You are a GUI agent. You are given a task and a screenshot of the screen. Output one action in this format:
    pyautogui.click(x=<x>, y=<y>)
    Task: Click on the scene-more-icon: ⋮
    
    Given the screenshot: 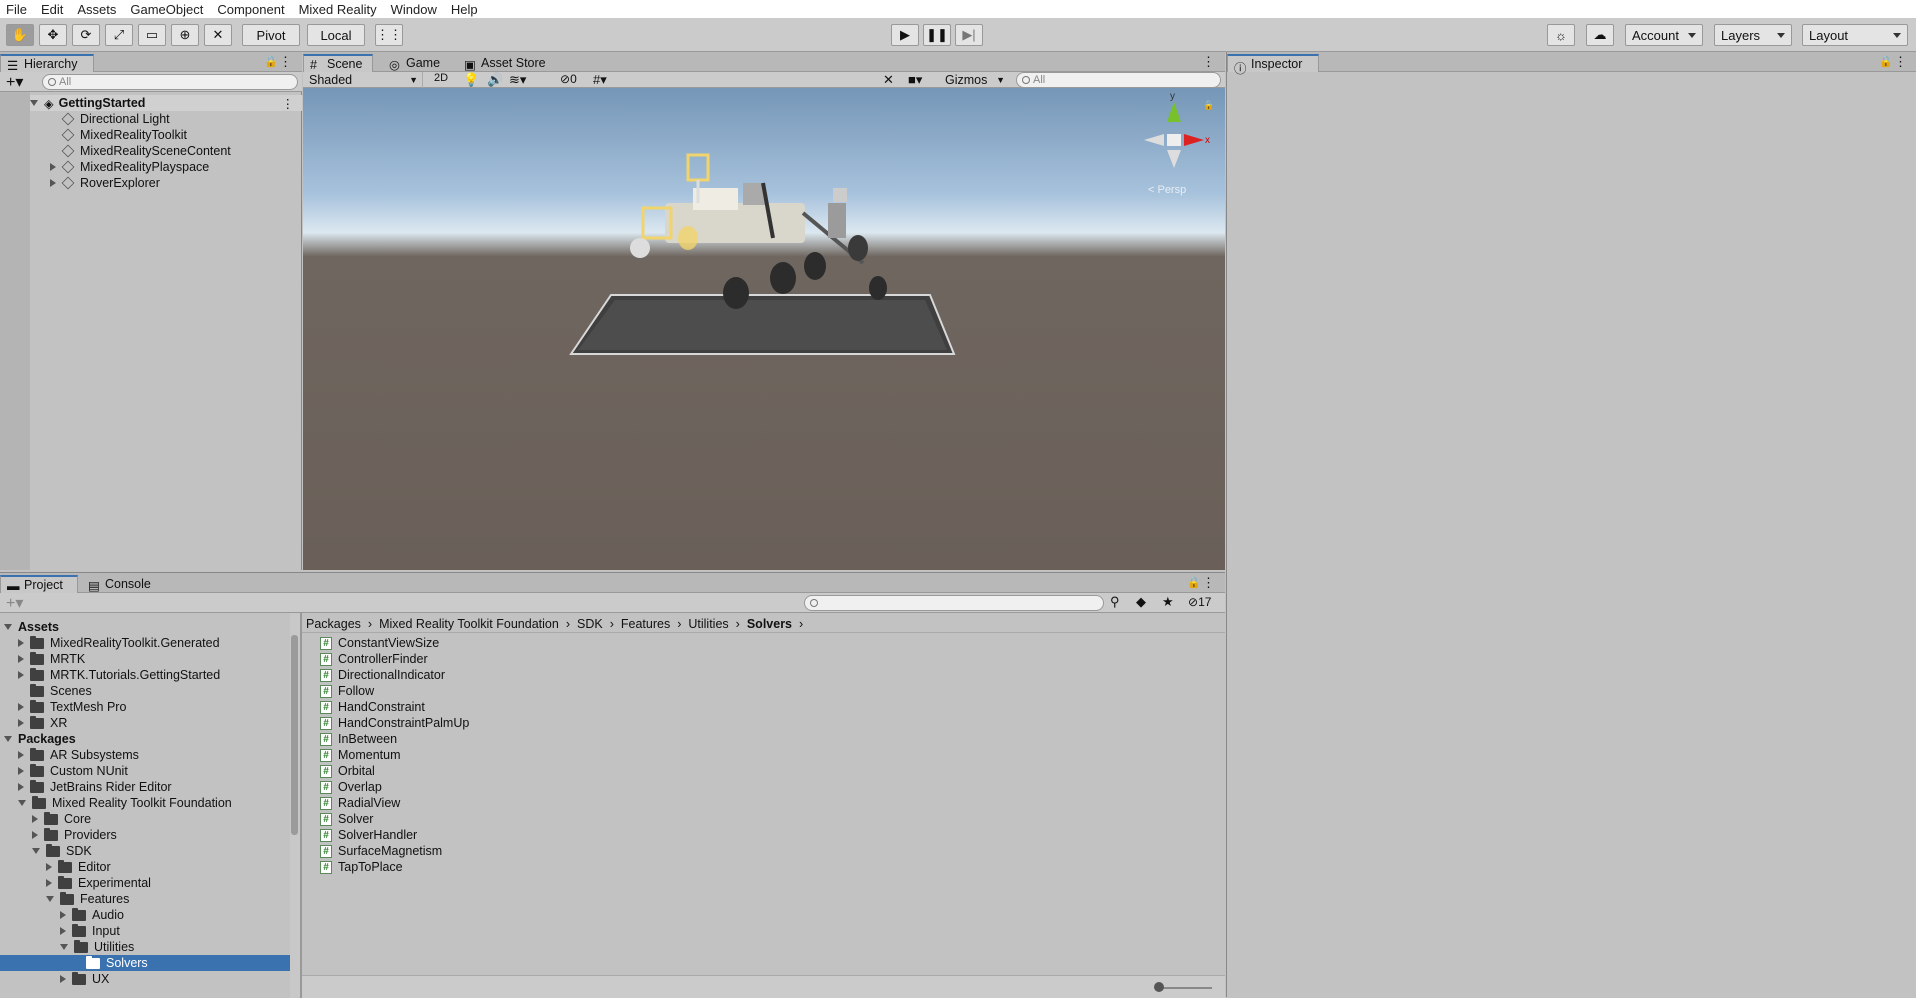 What is the action you would take?
    pyautogui.click(x=288, y=103)
    